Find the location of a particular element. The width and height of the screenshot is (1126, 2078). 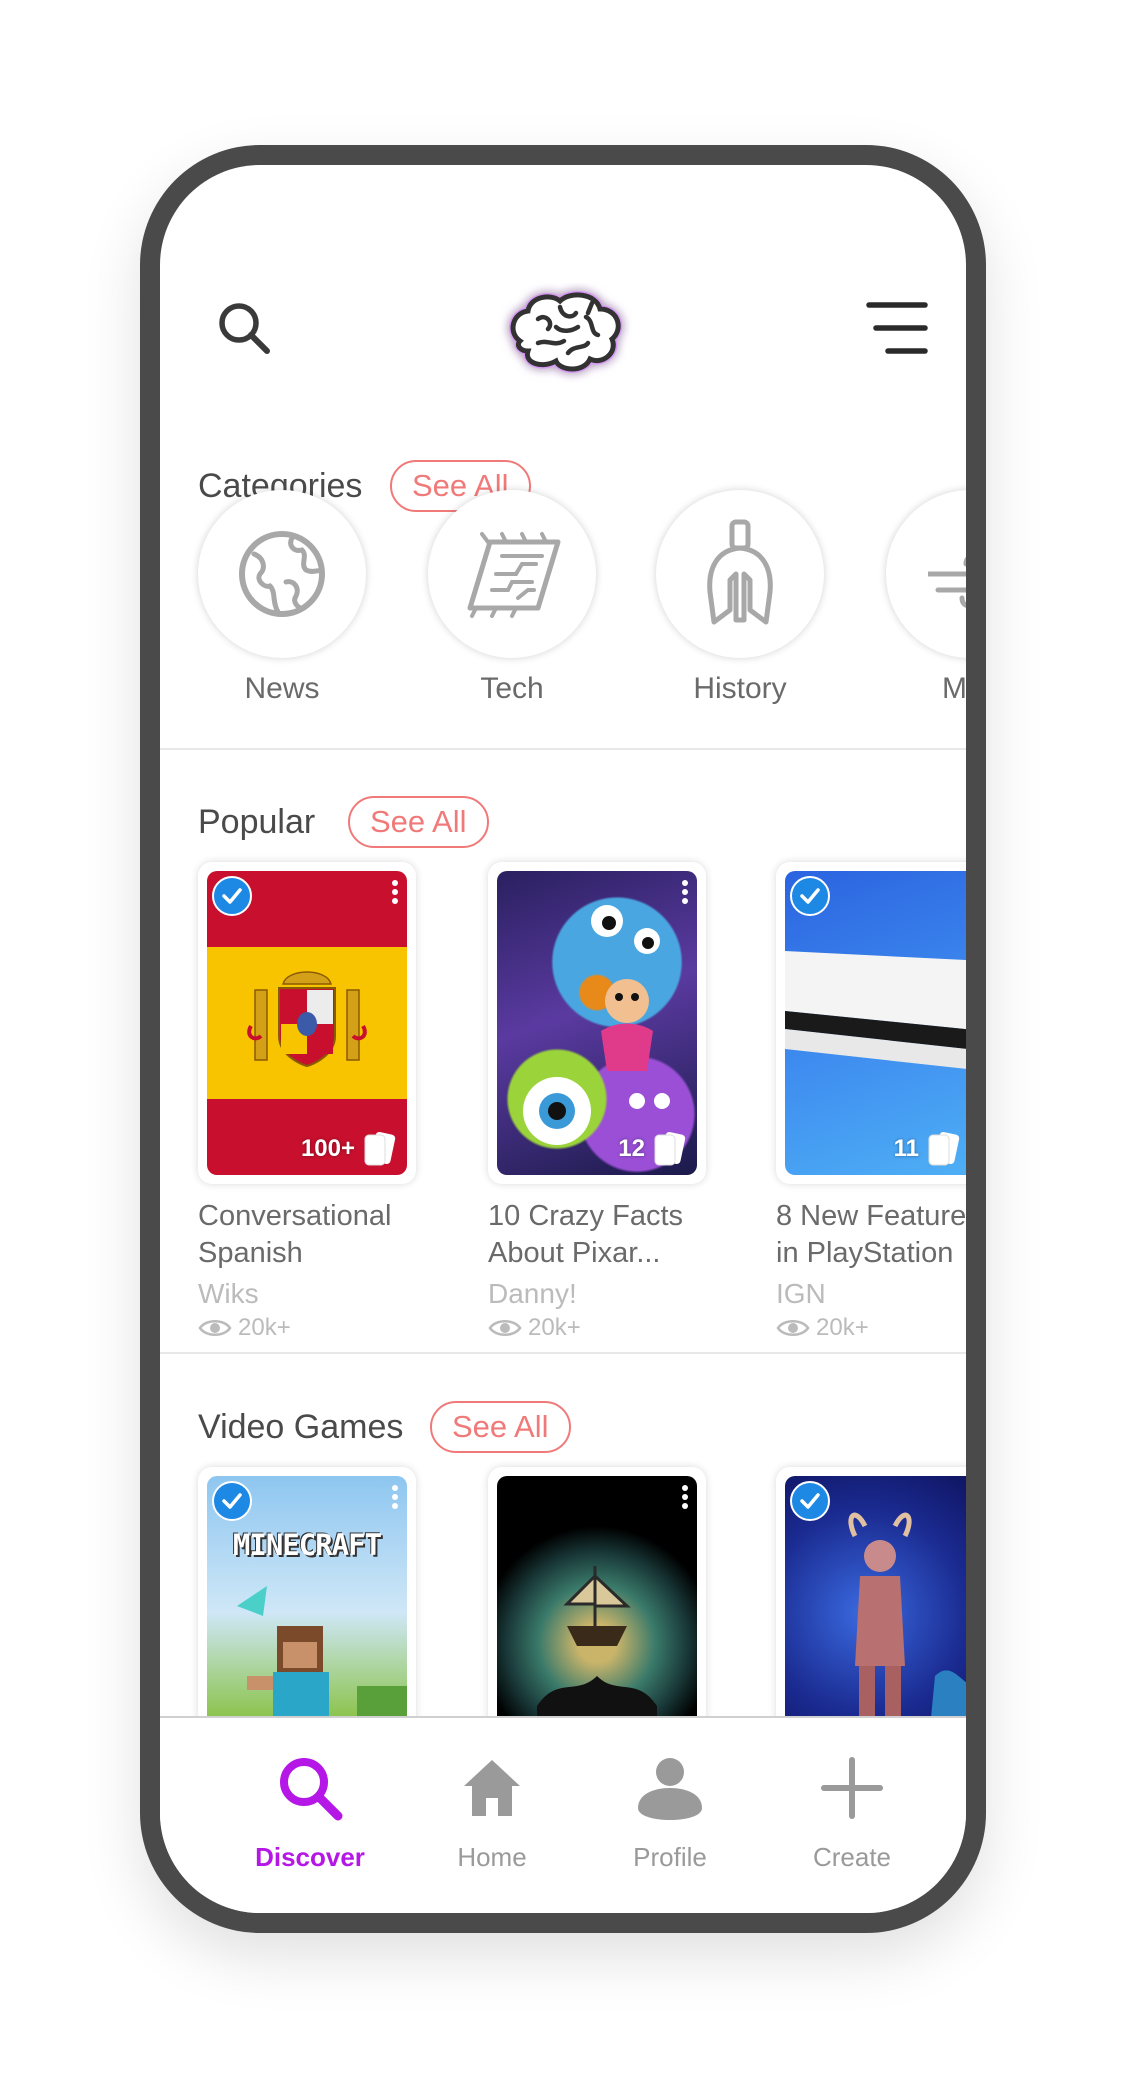

popular-card: 11 8 New Feature in PlayStation IGN 20k+ is located at coordinates (871, 1102).